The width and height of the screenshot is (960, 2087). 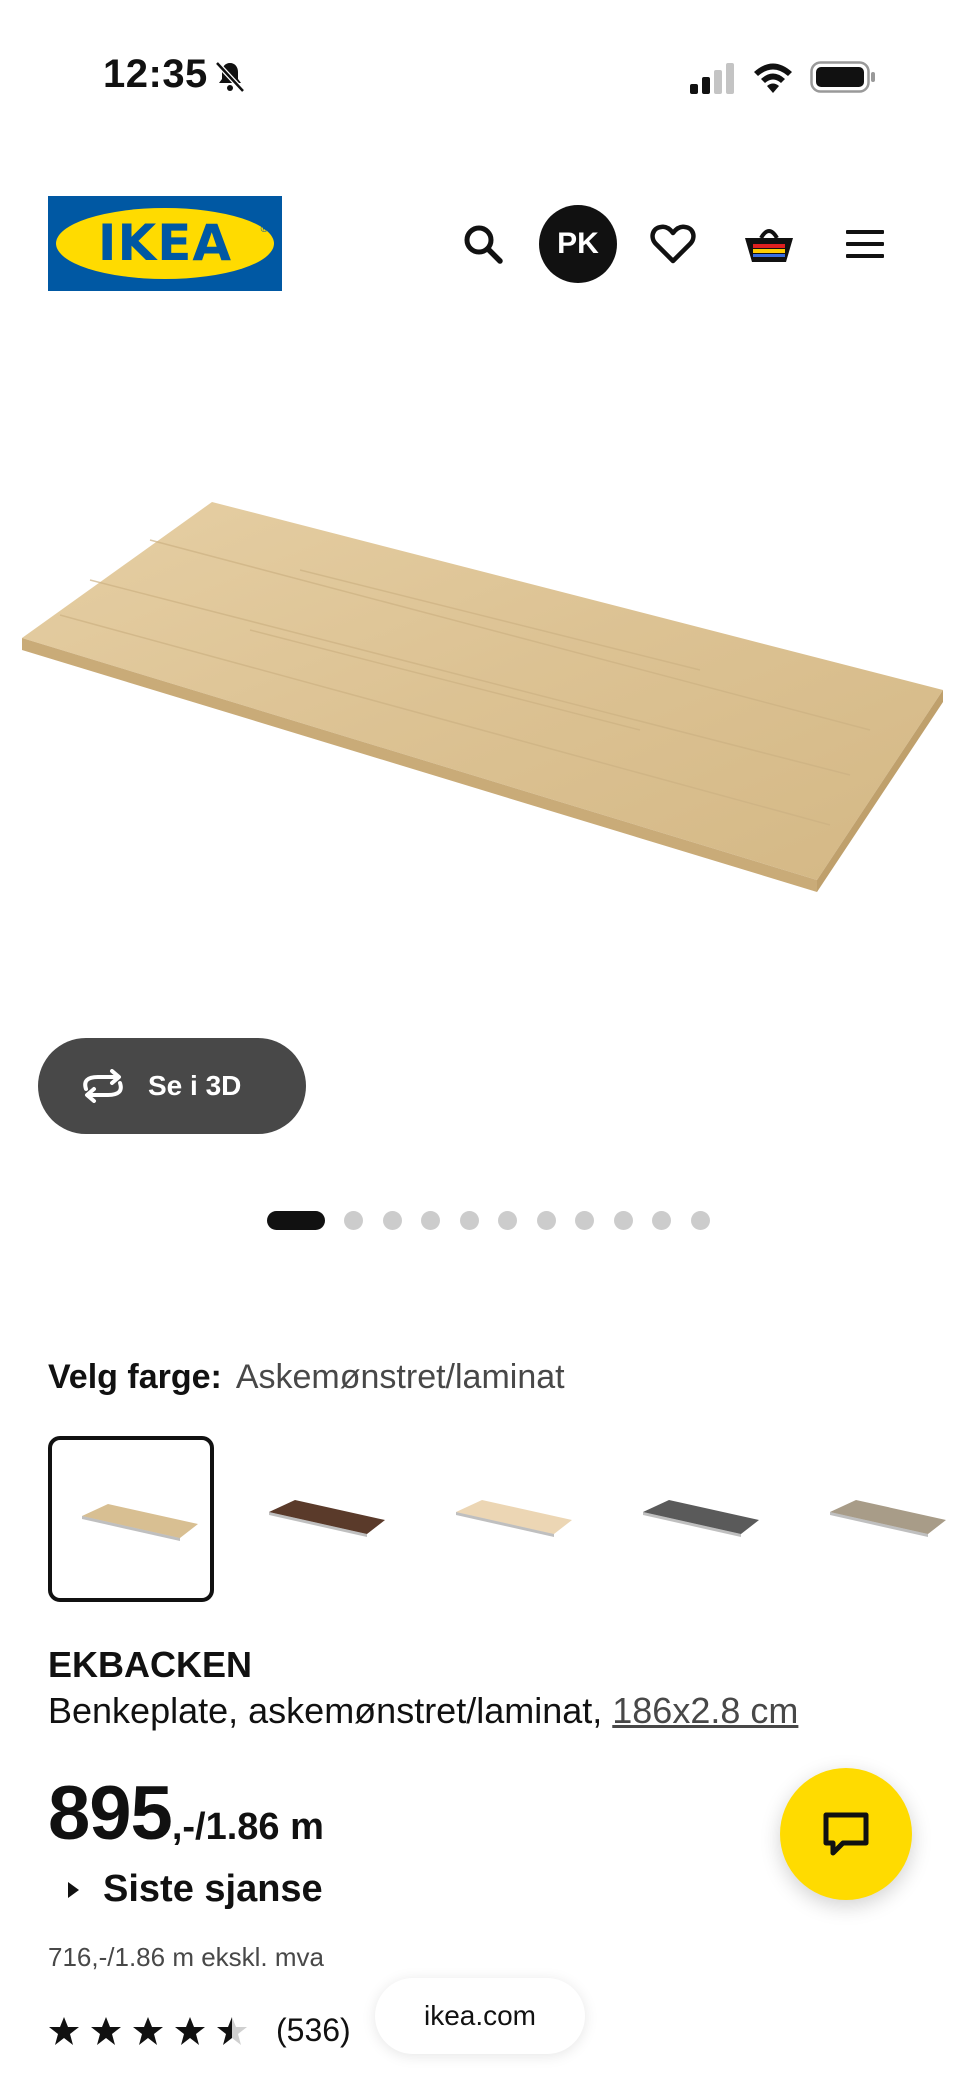 What do you see at coordinates (150, 1664) in the screenshot?
I see `product-name: EKBACKEN` at bounding box center [150, 1664].